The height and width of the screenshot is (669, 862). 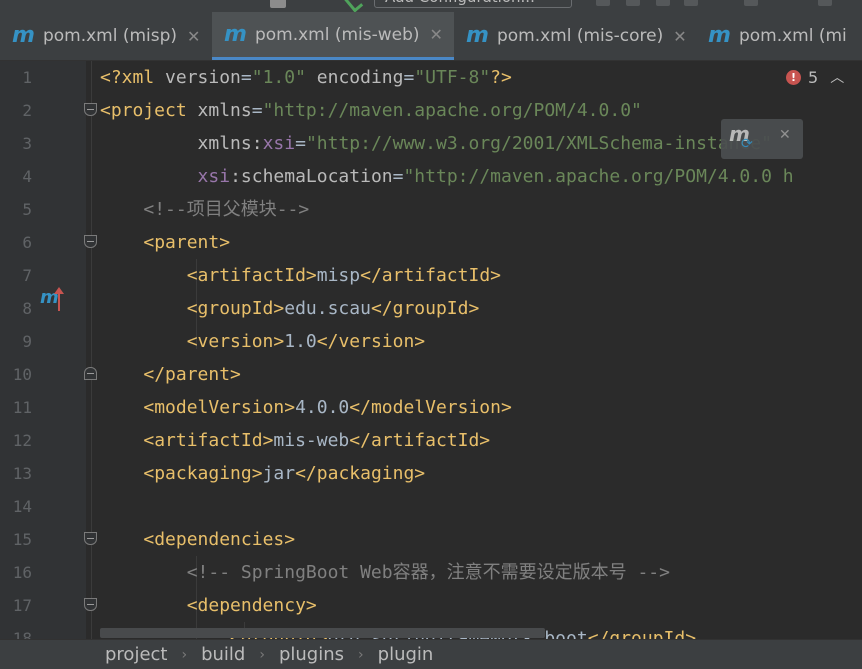 What do you see at coordinates (311, 176) in the screenshot?
I see `code-token: :schemaLocation` at bounding box center [311, 176].